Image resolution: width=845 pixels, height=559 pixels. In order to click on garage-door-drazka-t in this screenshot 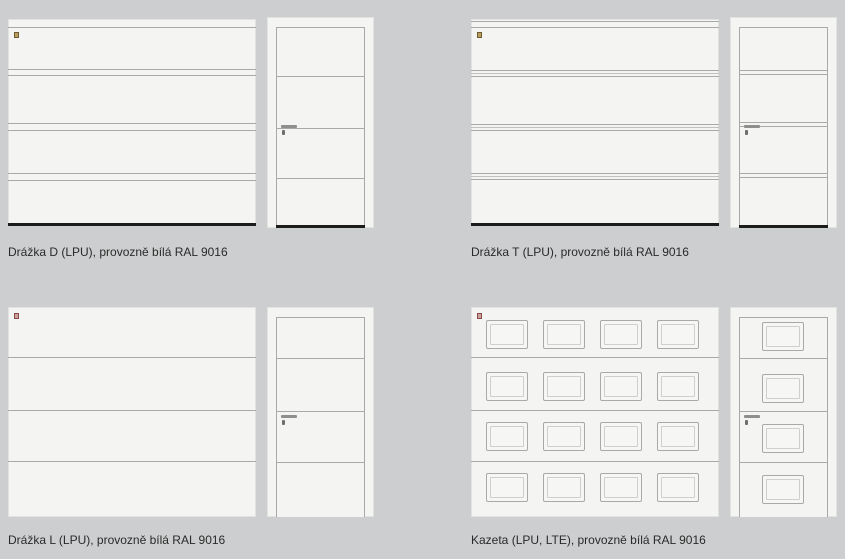, I will do `click(595, 122)`.